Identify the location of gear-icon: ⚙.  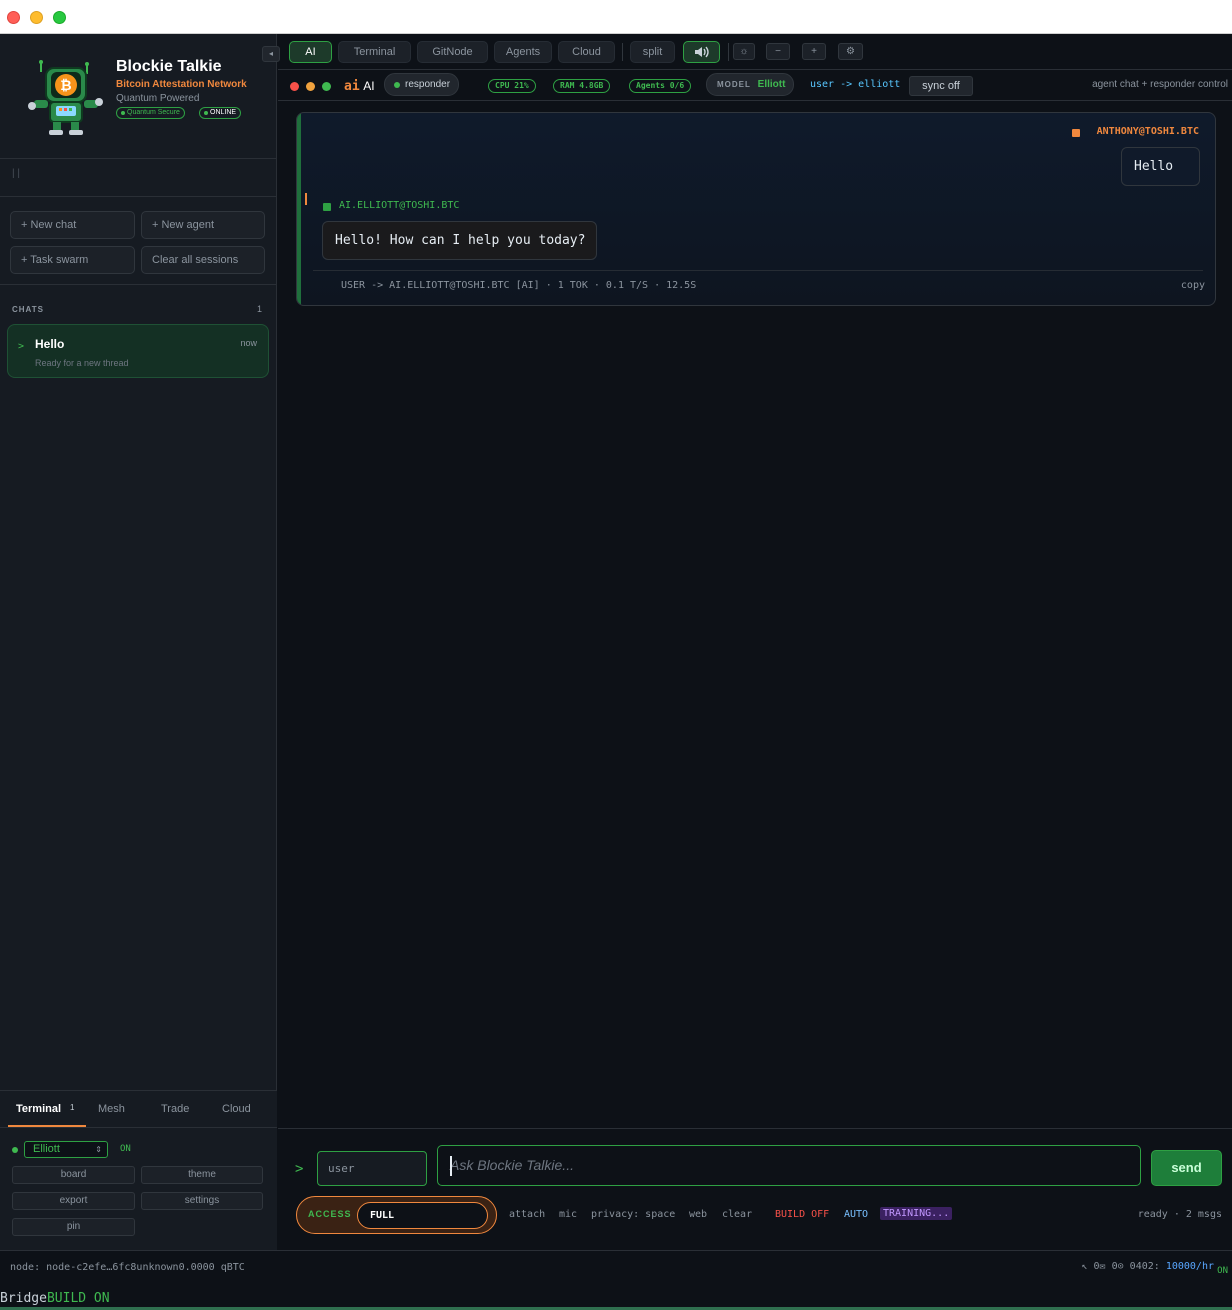
(850, 51).